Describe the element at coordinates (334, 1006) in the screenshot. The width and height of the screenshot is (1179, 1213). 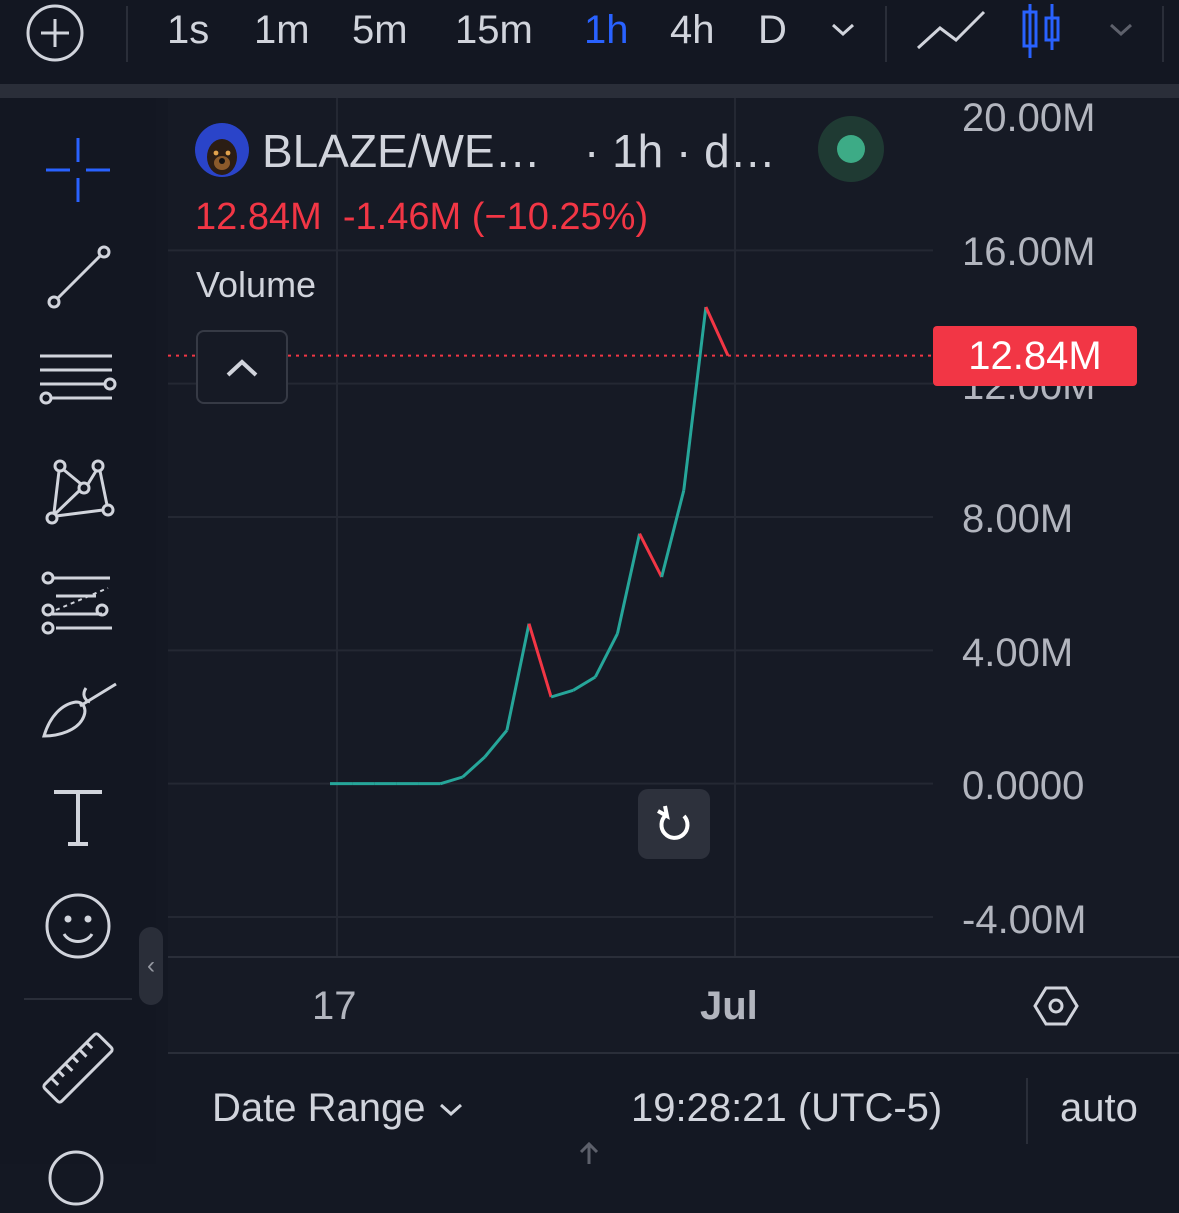
I see `time-scale-label: 17` at that location.